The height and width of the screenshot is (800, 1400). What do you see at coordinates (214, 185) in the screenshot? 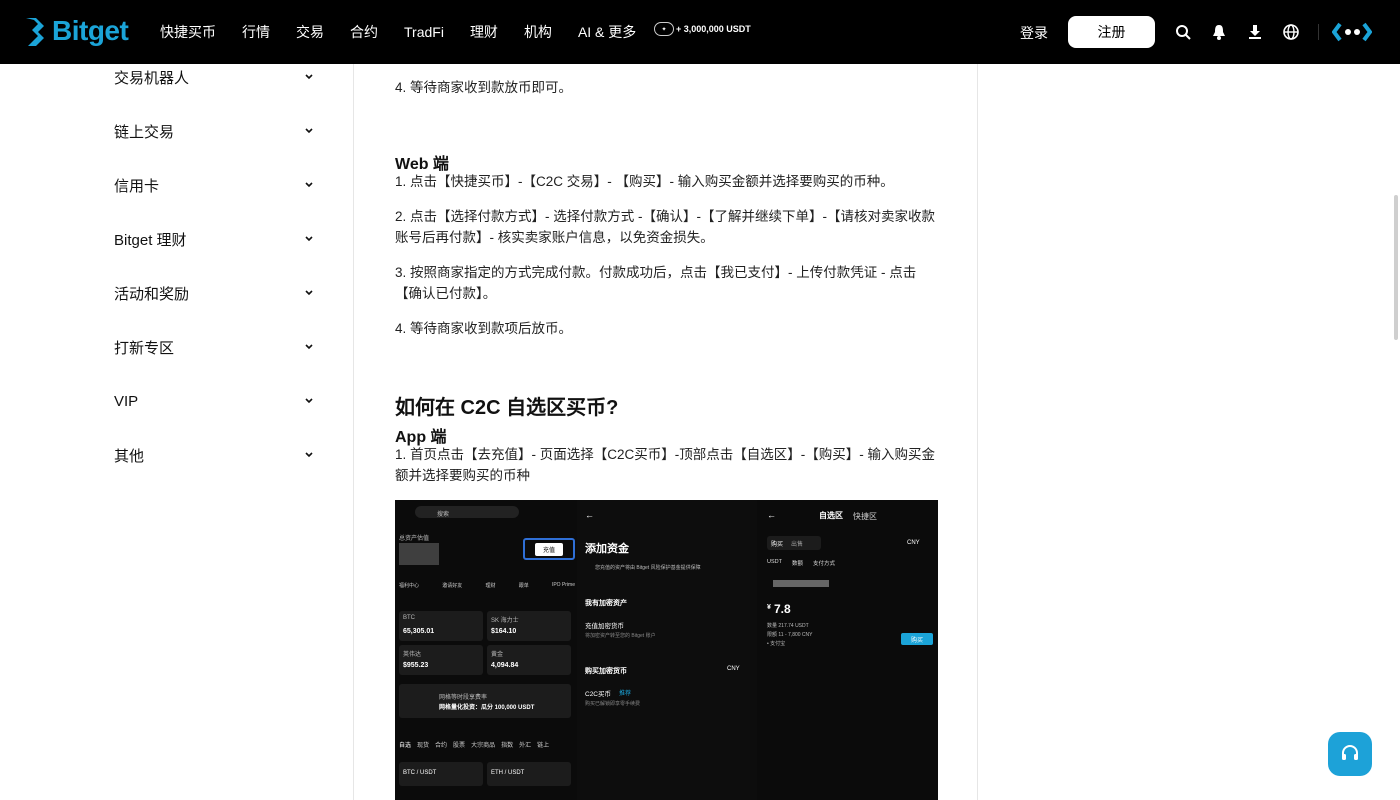
I see `sidebar-item-credit-card: 信用卡` at bounding box center [214, 185].